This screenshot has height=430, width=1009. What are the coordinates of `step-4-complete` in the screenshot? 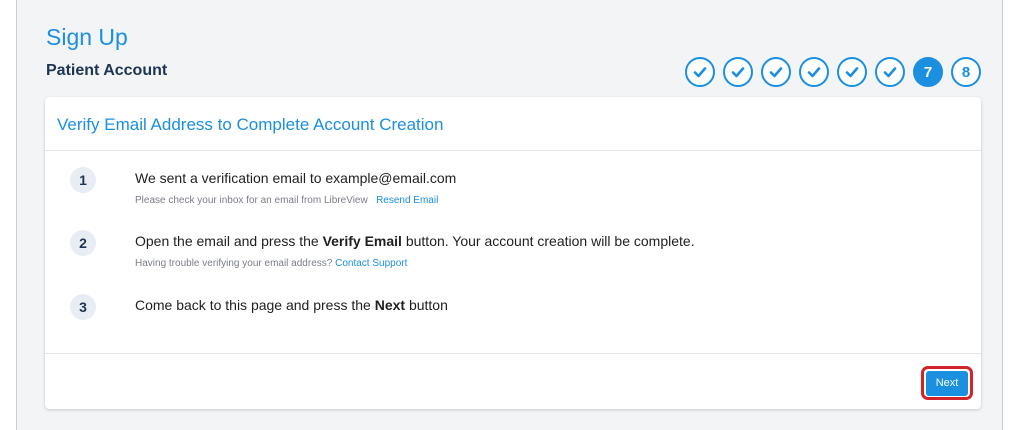 It's located at (814, 72).